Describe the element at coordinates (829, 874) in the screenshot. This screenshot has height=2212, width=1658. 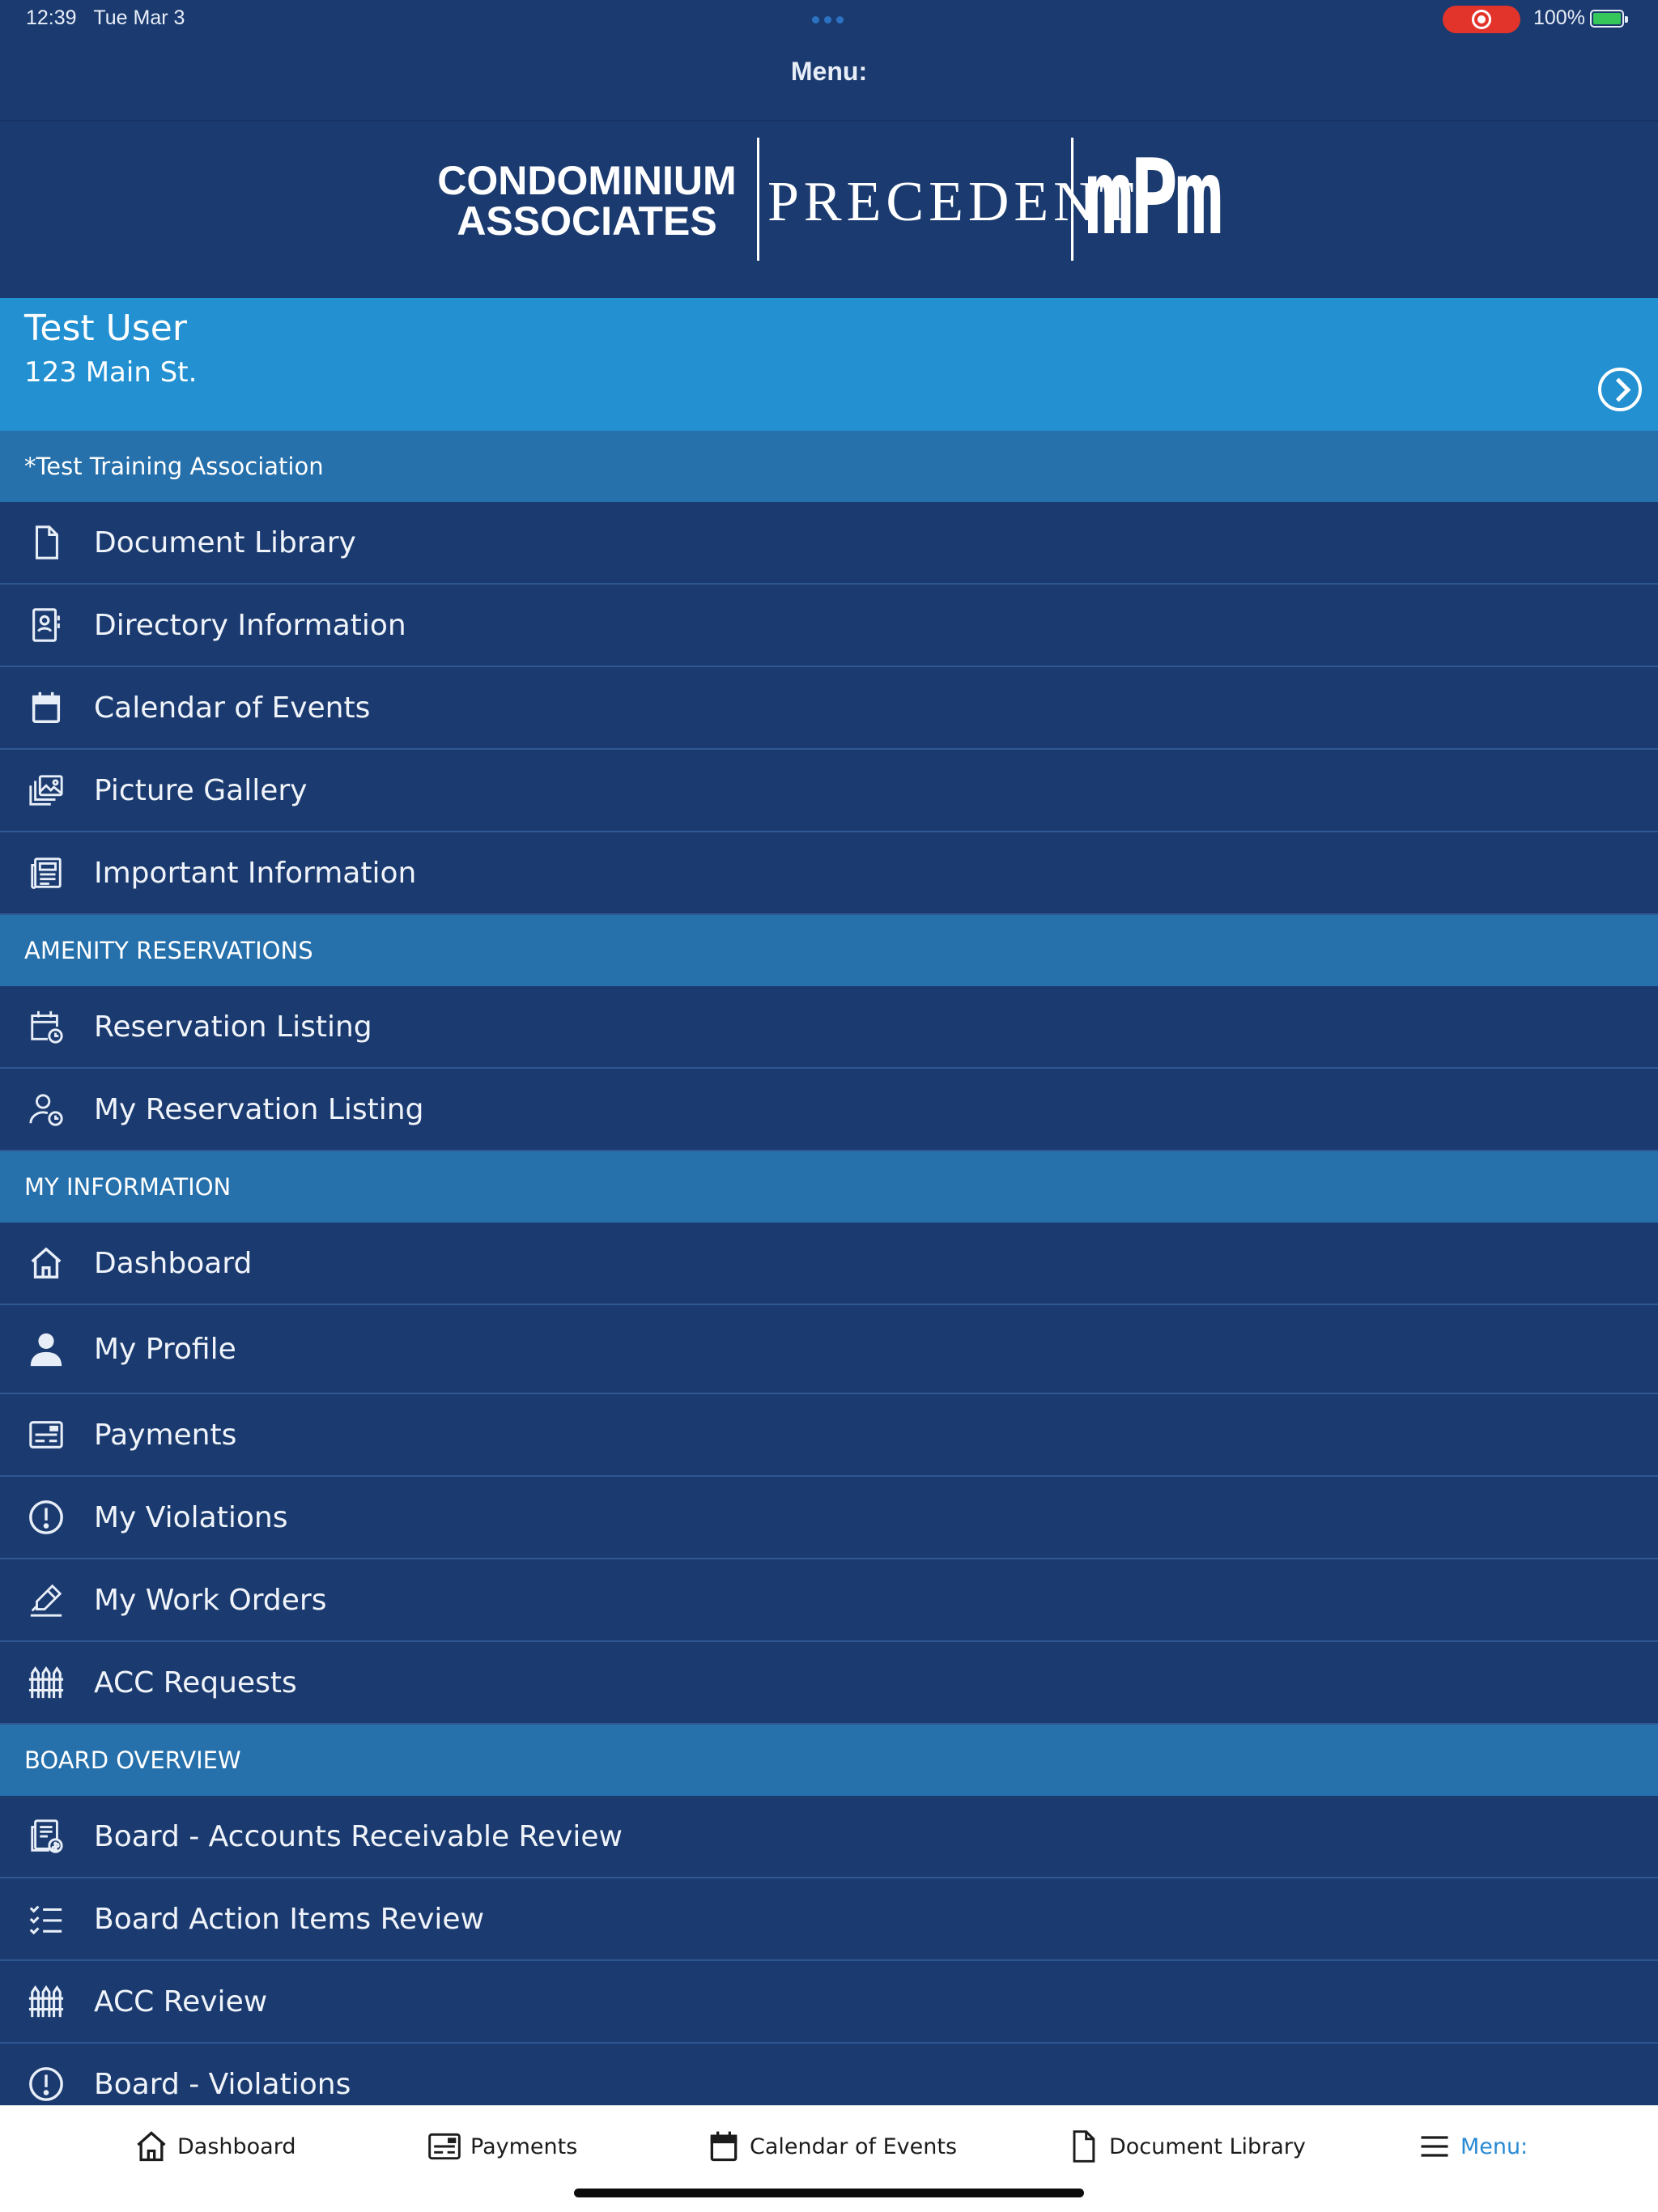
I see `menu-item-important-information: Important Information` at that location.